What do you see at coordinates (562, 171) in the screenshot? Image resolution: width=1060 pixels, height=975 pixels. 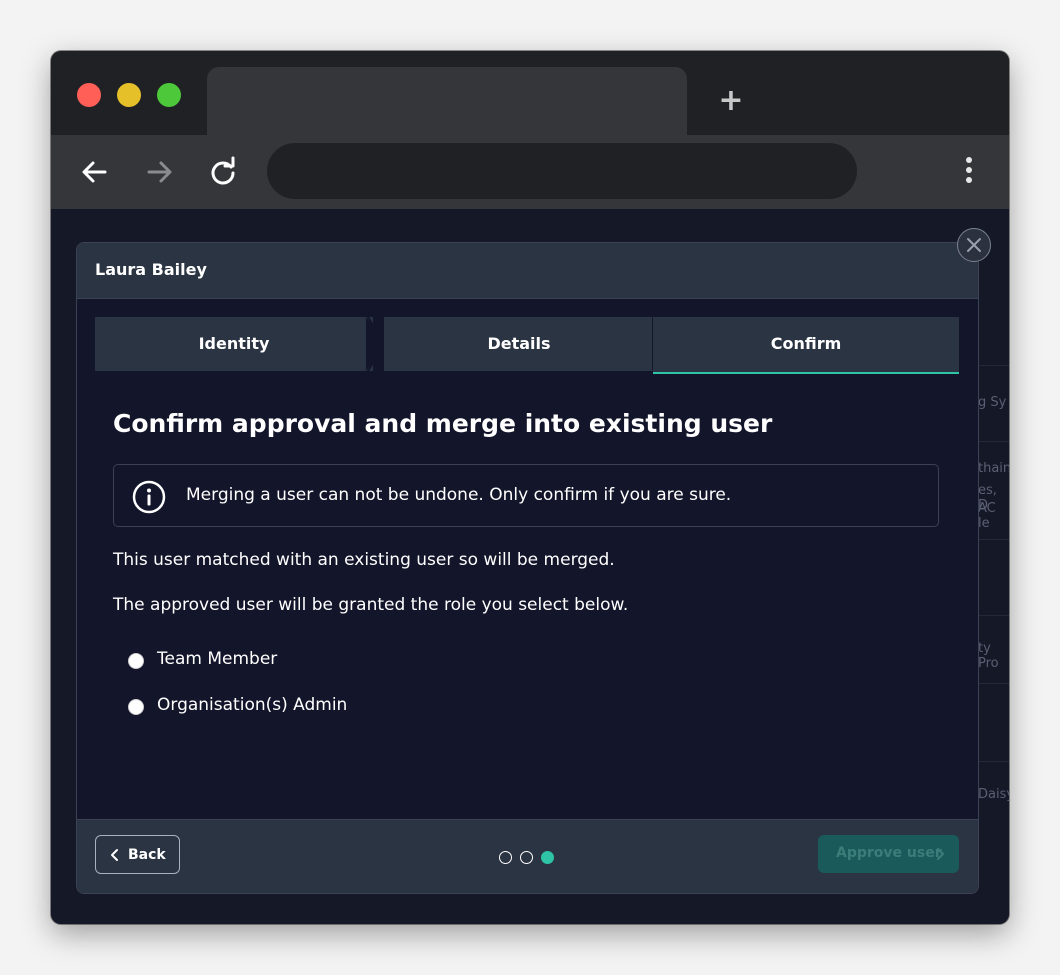 I see `address-bar` at bounding box center [562, 171].